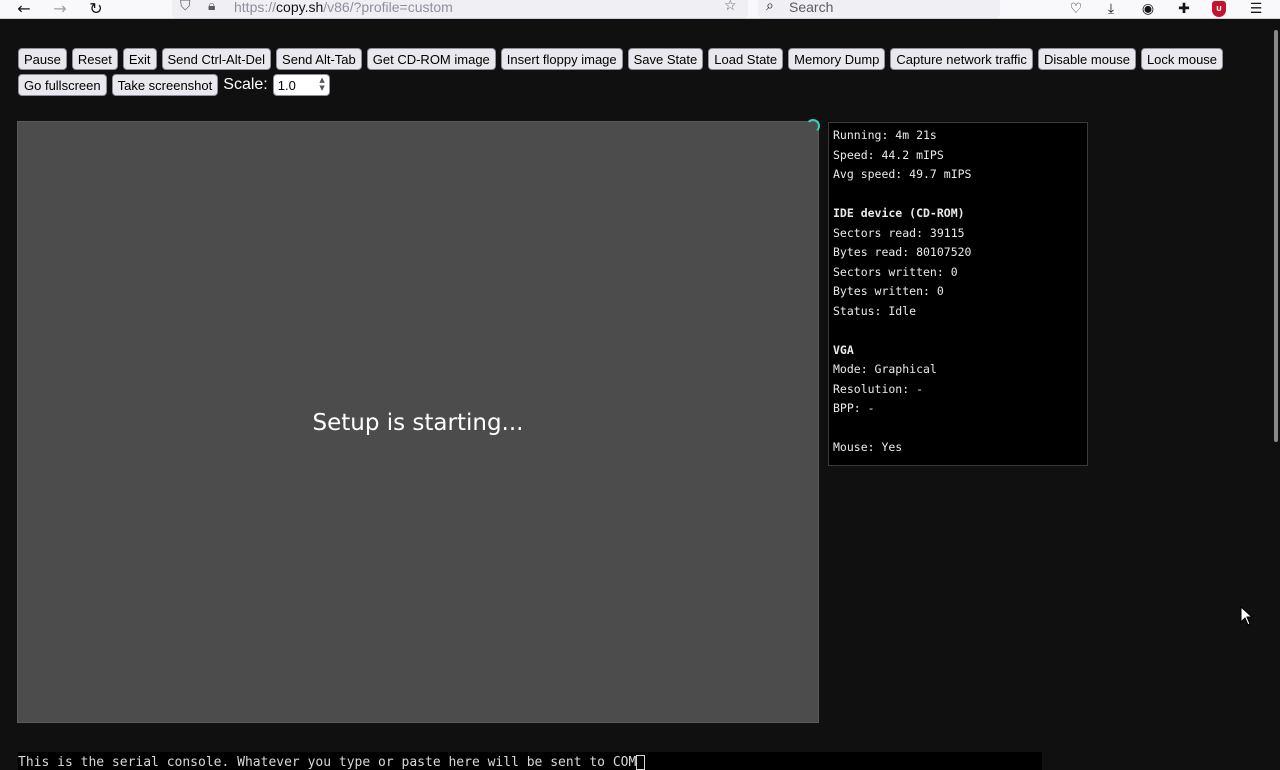 Image resolution: width=1280 pixels, height=770 pixels. I want to click on star-icon: ☆, so click(730, 7).